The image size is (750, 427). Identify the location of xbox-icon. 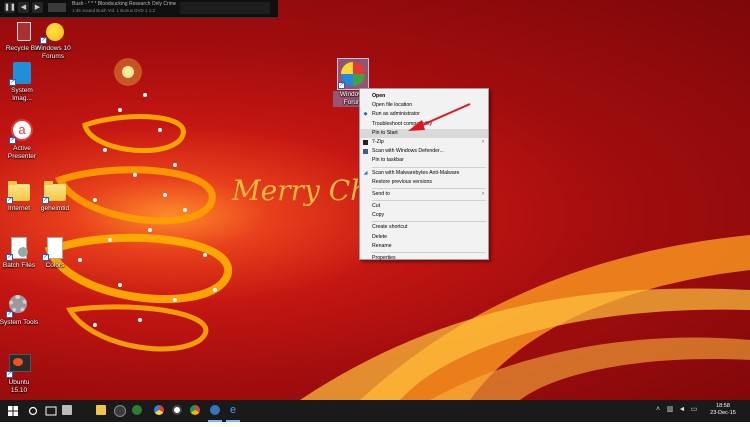
(137, 410).